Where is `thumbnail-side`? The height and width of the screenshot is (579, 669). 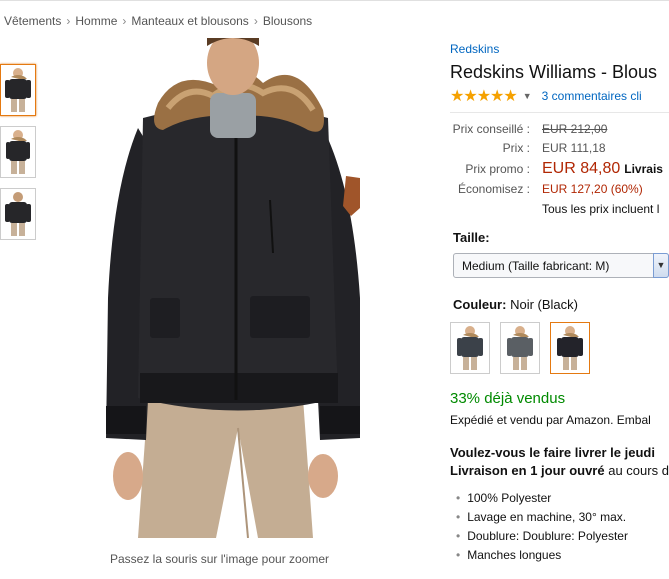
thumbnail-side is located at coordinates (18, 152).